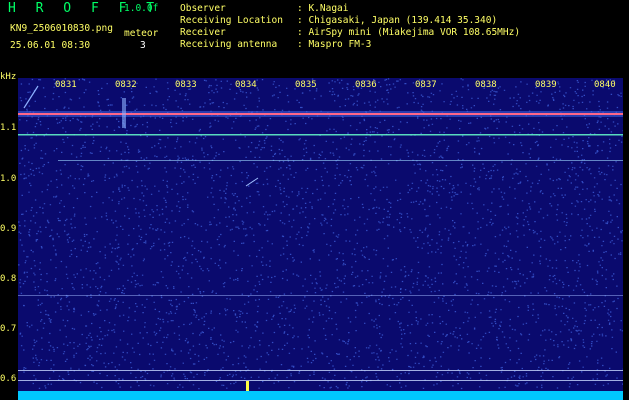 The image size is (629, 400). Describe the element at coordinates (143, 45) in the screenshot. I see `meteor-count: 3` at that location.